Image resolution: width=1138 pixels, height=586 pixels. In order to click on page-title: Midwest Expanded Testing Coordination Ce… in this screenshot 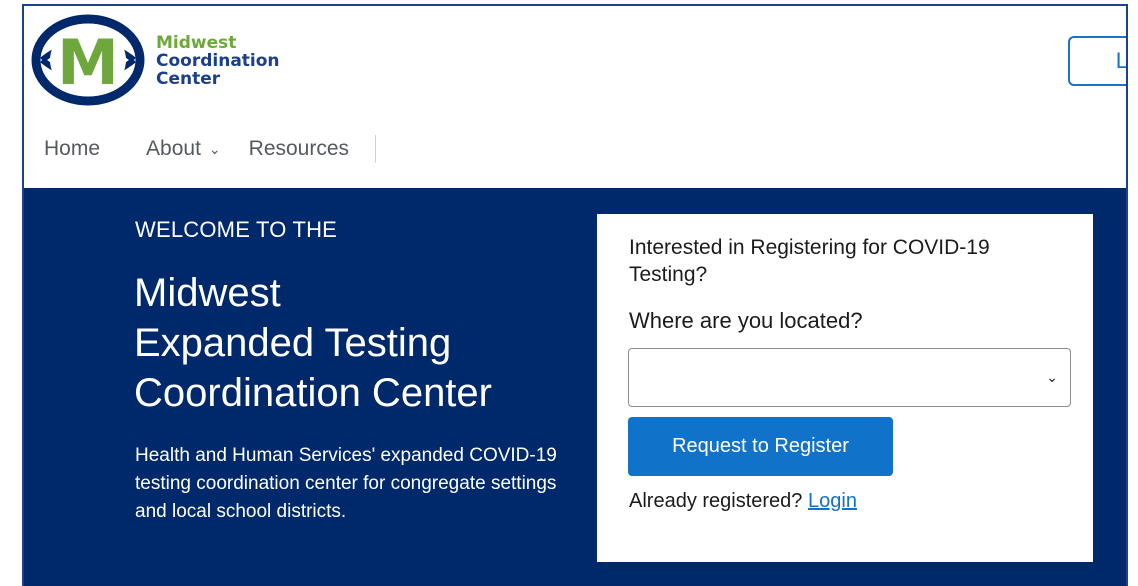, I will do `click(354, 343)`.